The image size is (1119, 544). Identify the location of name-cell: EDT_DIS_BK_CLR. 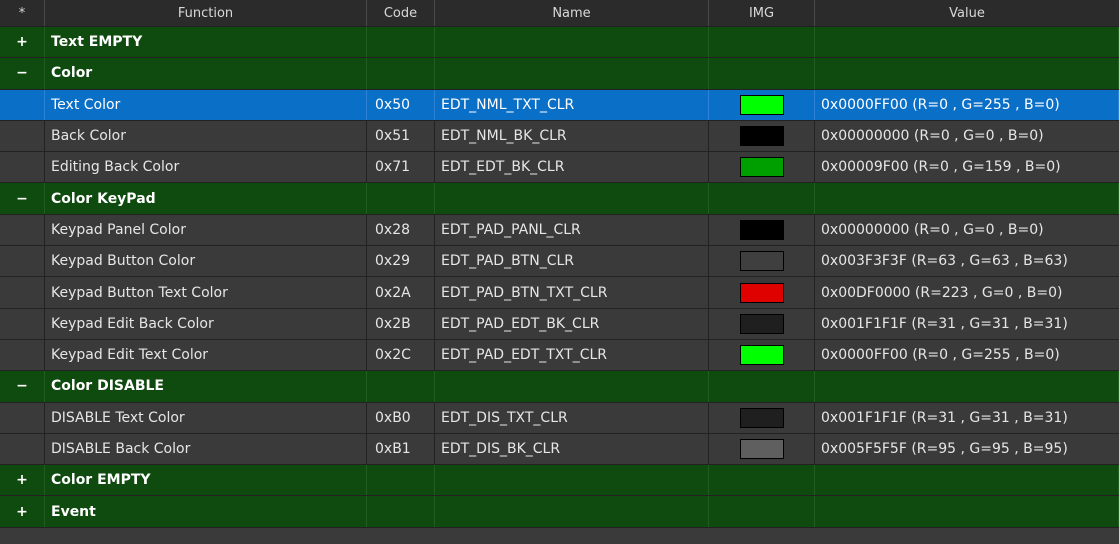
(572, 449).